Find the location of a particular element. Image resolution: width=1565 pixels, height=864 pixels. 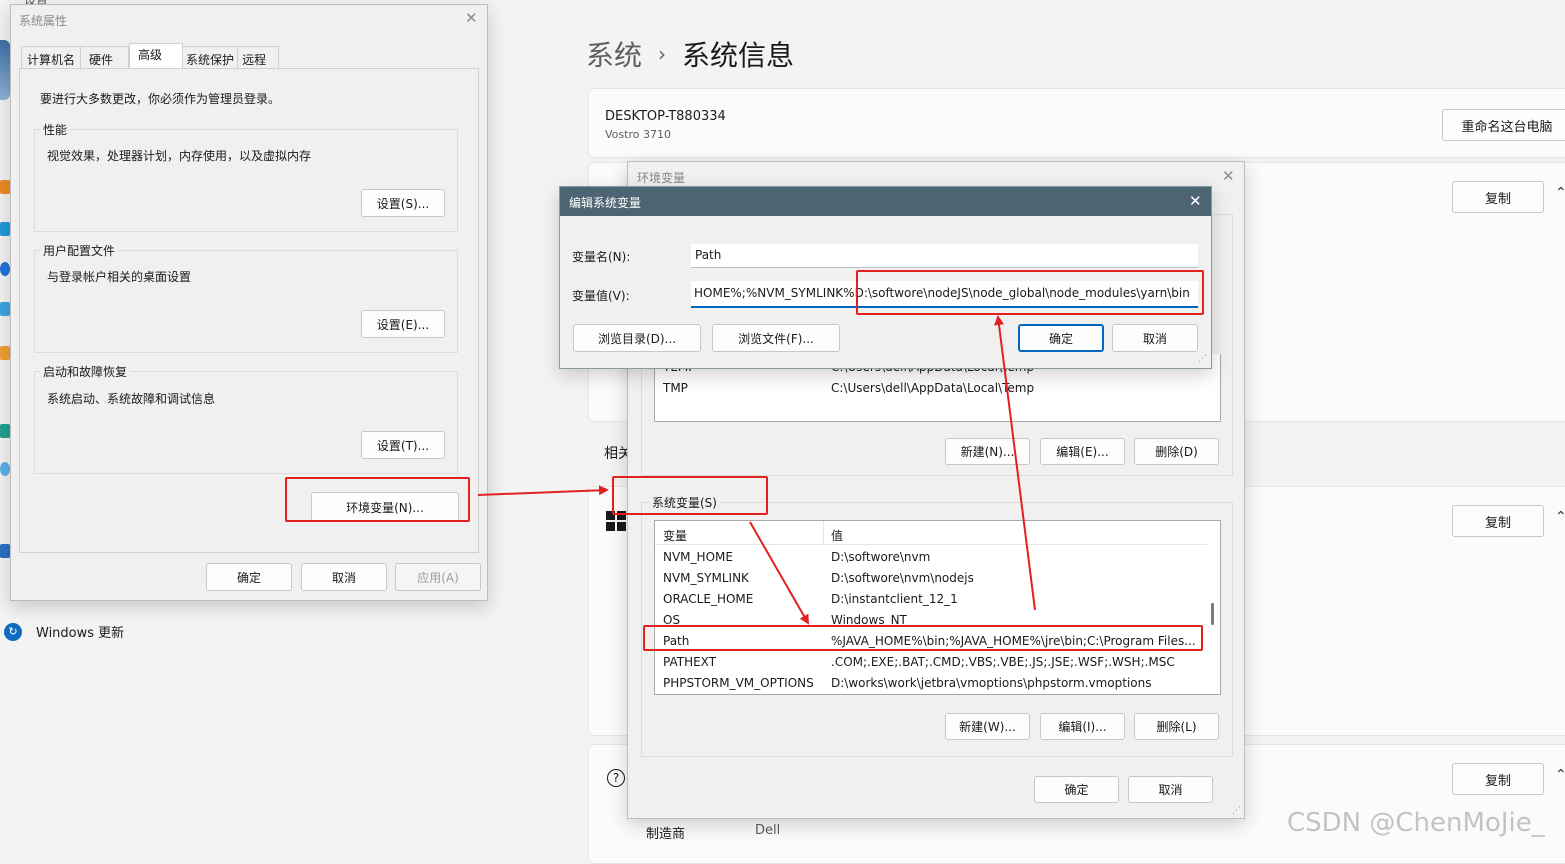

arrow-to-system-vars is located at coordinates (543, 490).